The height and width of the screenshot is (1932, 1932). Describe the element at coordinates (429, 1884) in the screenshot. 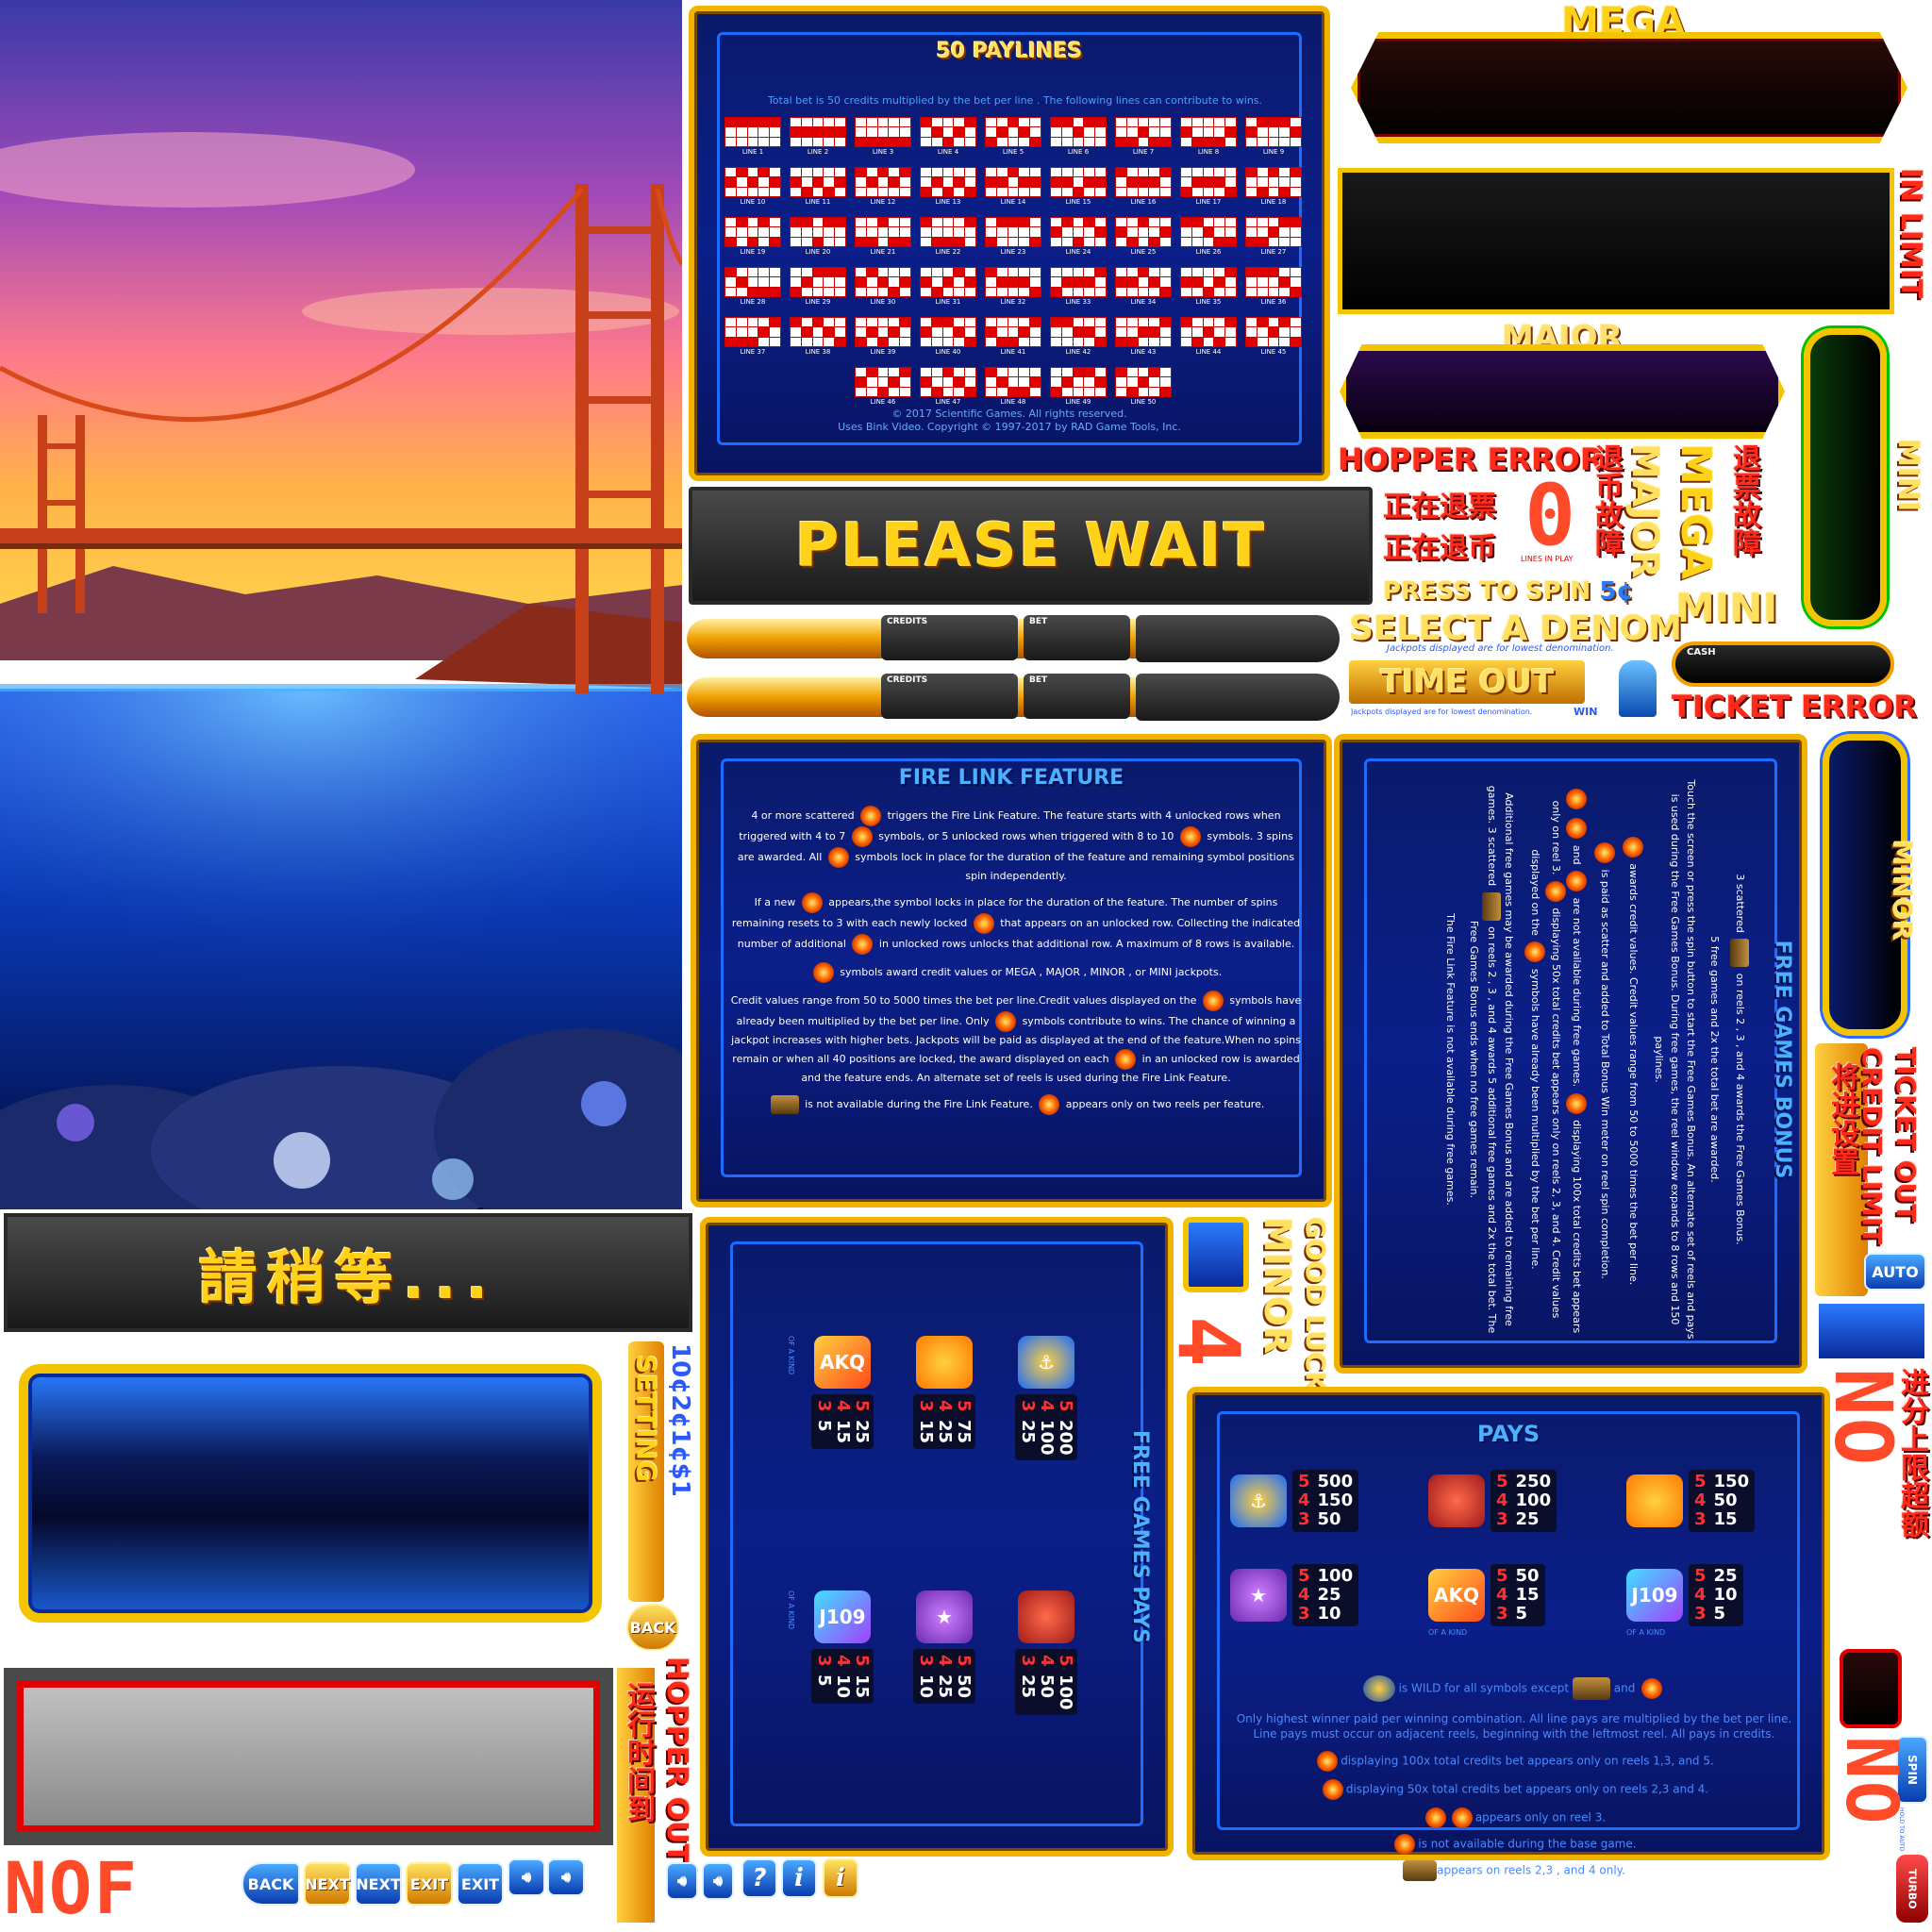

I see `exit-button-gold: EXIT` at that location.